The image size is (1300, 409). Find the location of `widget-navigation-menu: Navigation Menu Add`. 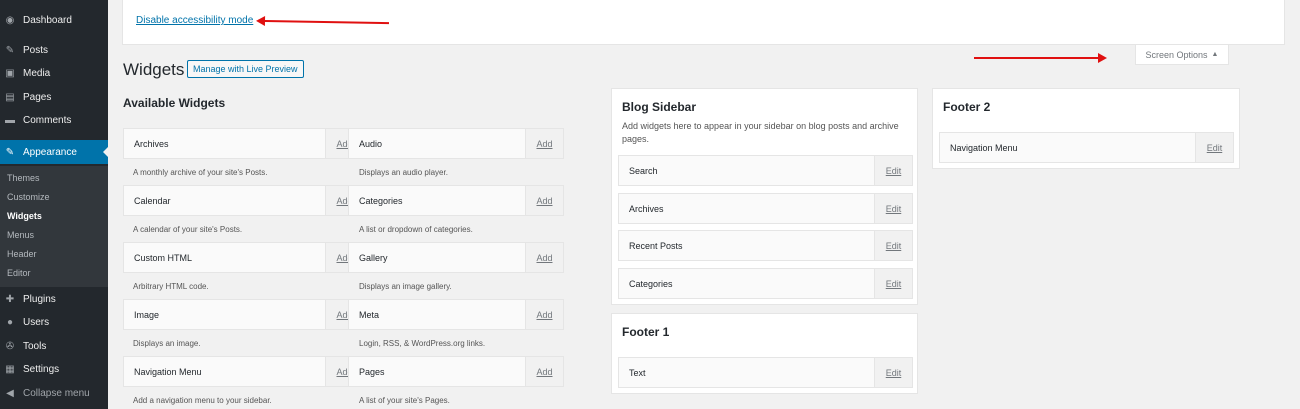

widget-navigation-menu: Navigation Menu Add is located at coordinates (243, 371).